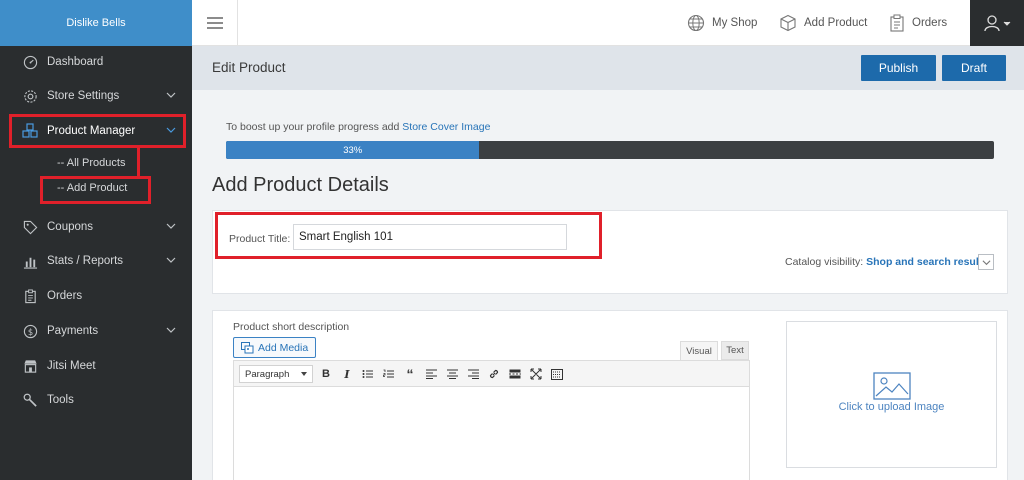  What do you see at coordinates (891, 407) in the screenshot?
I see `upload-image-text: Click to upload Image` at bounding box center [891, 407].